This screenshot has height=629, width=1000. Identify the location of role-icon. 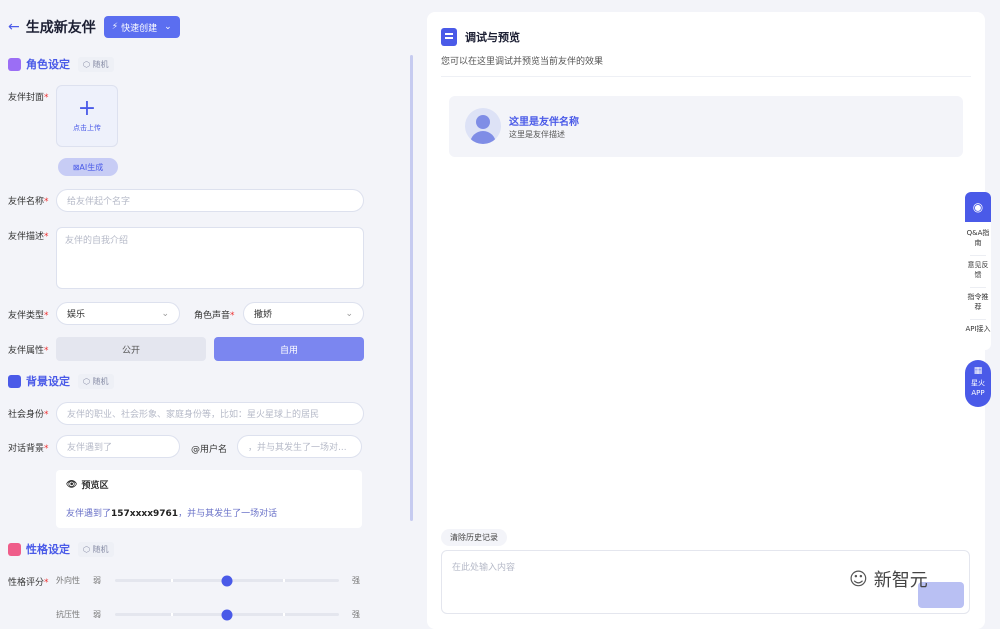
(14, 64).